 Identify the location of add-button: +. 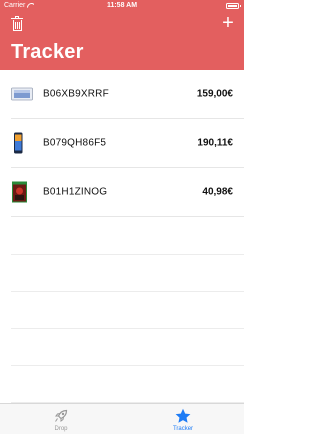
(228, 23).